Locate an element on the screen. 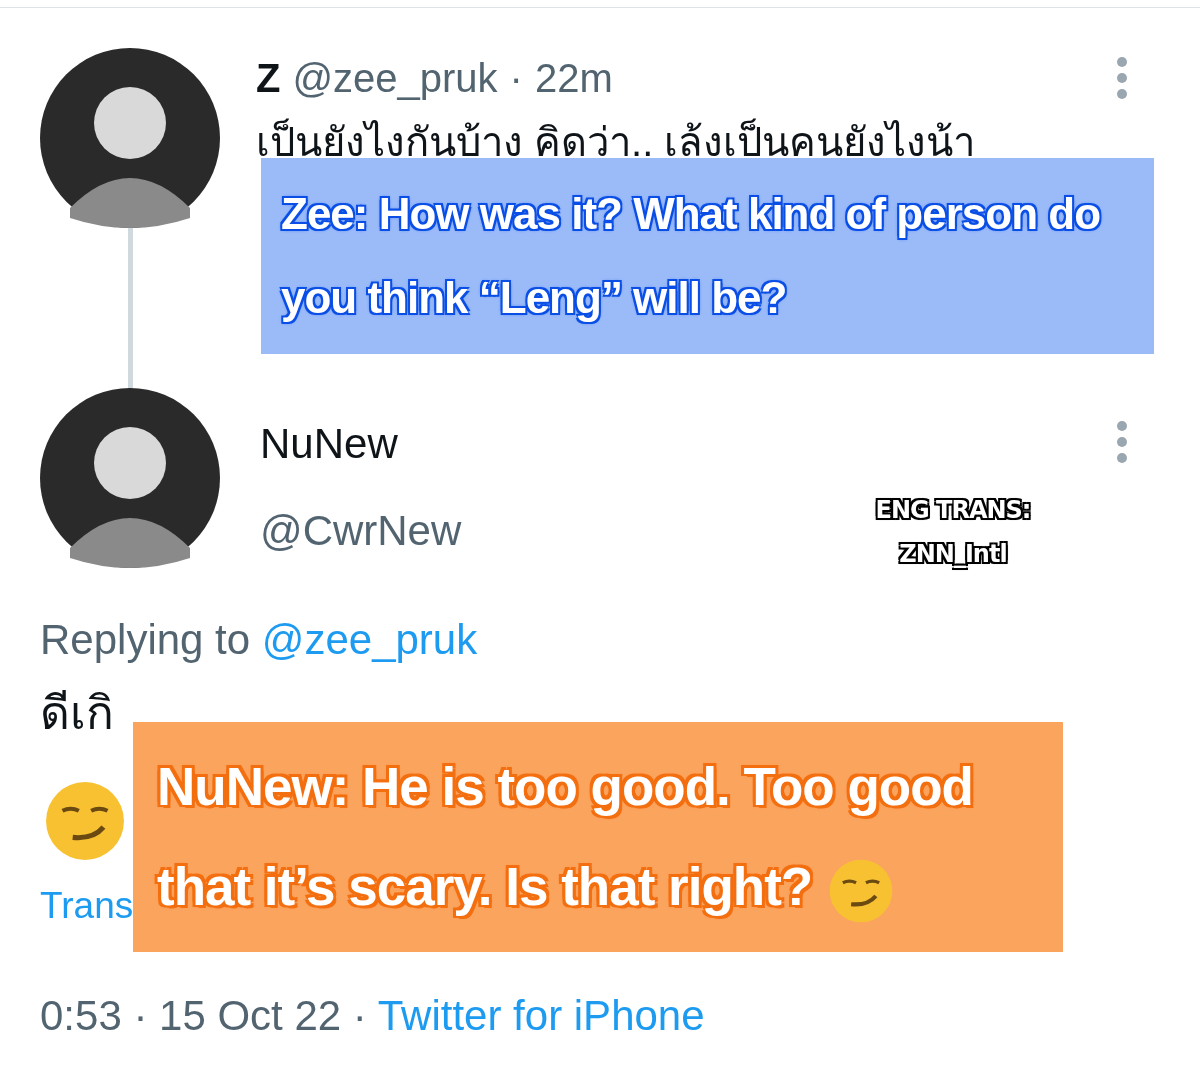 The width and height of the screenshot is (1200, 1073). credit-text: ENG TRANS: is located at coordinates (953, 510).